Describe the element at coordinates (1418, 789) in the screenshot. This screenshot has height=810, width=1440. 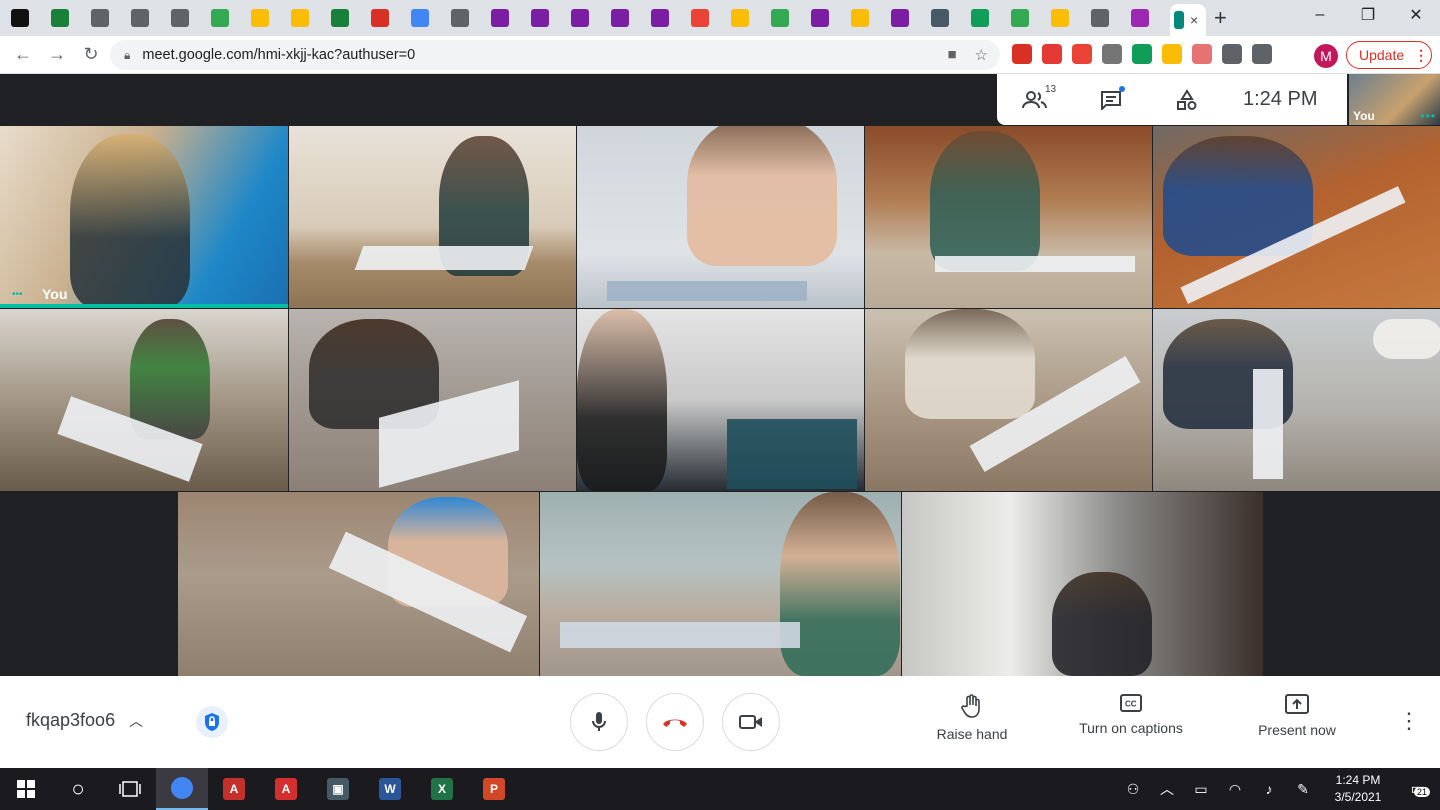
I see `notification-center-button: ▭ 21` at that location.